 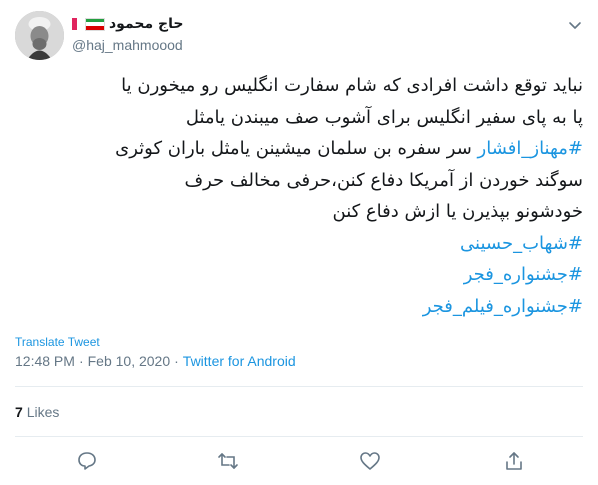 What do you see at coordinates (19, 412) in the screenshot?
I see `likes-number: 7` at bounding box center [19, 412].